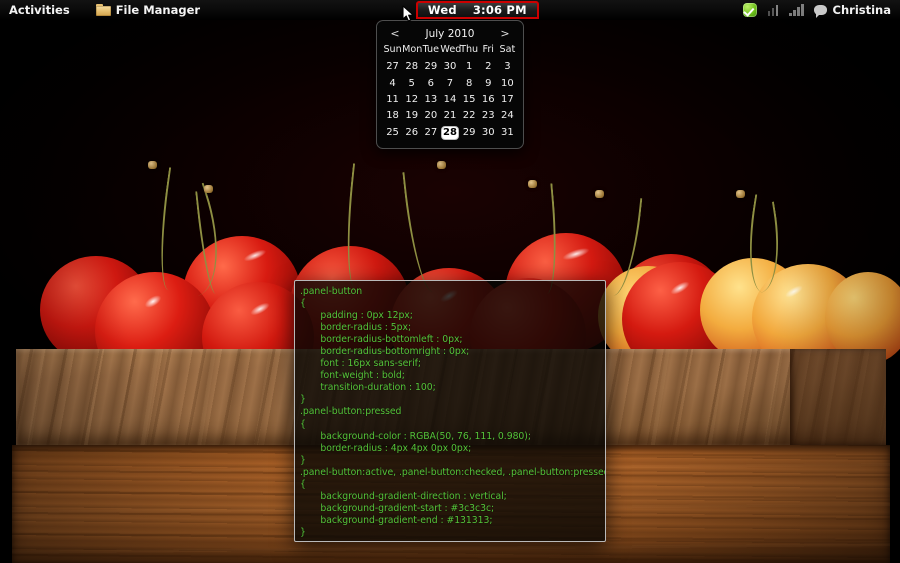 The image size is (900, 563). What do you see at coordinates (469, 67) in the screenshot?
I see `calendar-day-cell: 1` at bounding box center [469, 67].